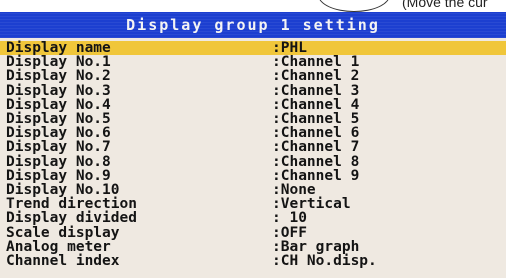 This screenshot has width=520, height=278. Describe the element at coordinates (316, 76) in the screenshot. I see `setting-value: :Channel 2` at that location.